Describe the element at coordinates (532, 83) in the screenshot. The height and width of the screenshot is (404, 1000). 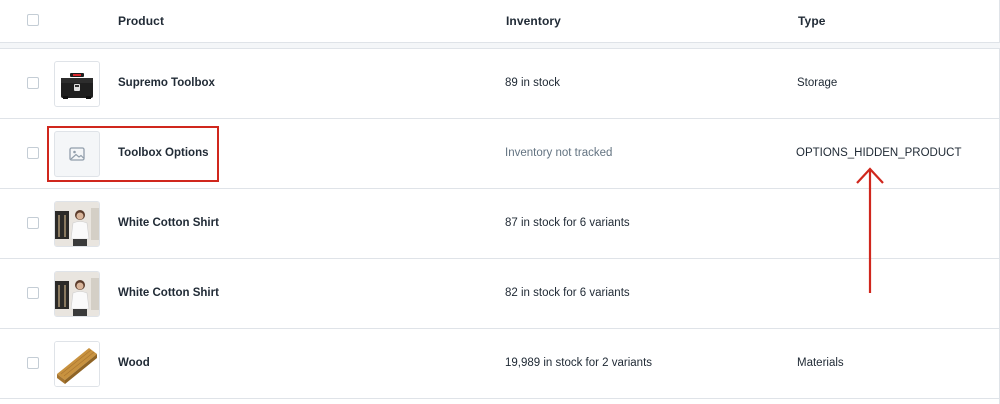
I see `inventory-status: 89 in stock` at that location.